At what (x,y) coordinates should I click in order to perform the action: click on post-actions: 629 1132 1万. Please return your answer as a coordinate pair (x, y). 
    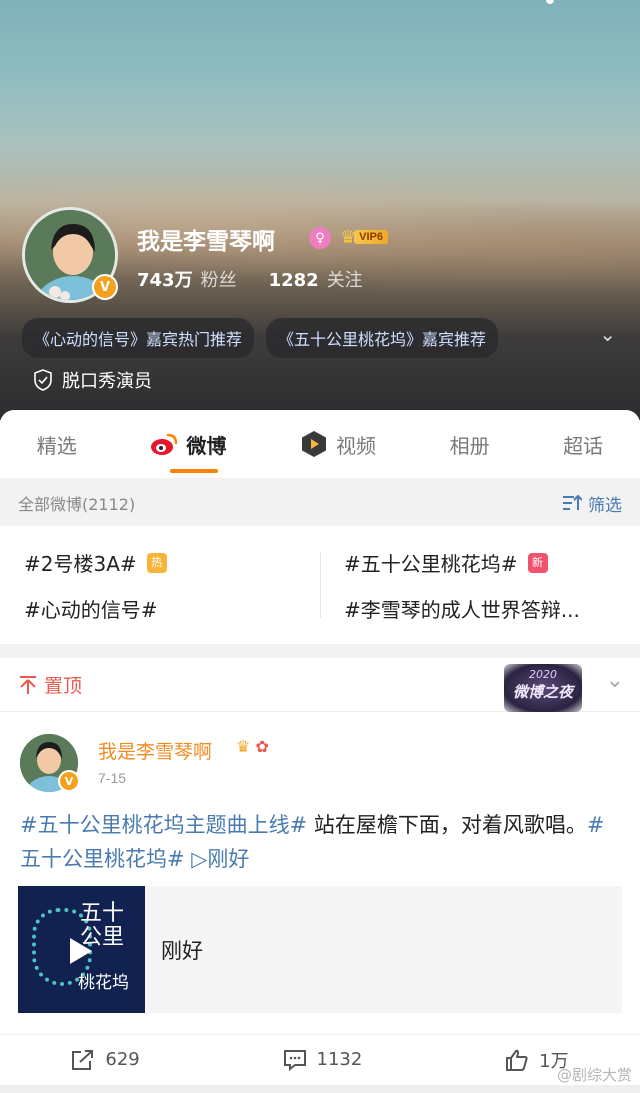
    Looking at the image, I should click on (320, 1059).